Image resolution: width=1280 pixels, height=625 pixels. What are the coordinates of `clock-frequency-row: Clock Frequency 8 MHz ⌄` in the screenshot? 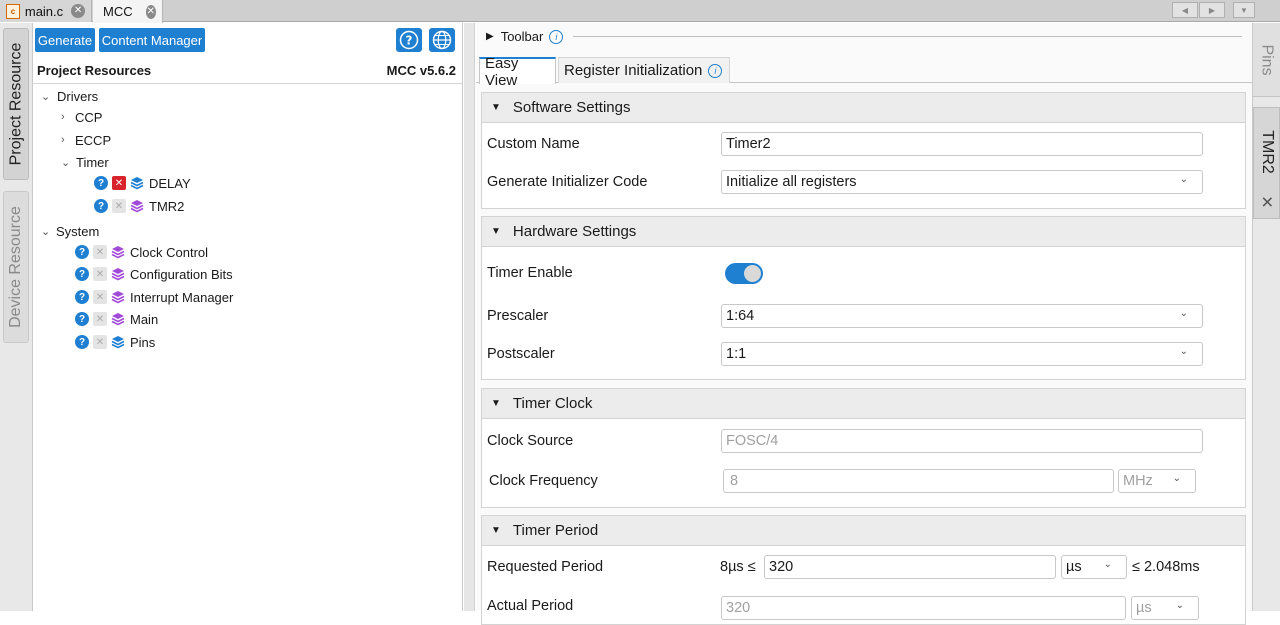 It's located at (864, 482).